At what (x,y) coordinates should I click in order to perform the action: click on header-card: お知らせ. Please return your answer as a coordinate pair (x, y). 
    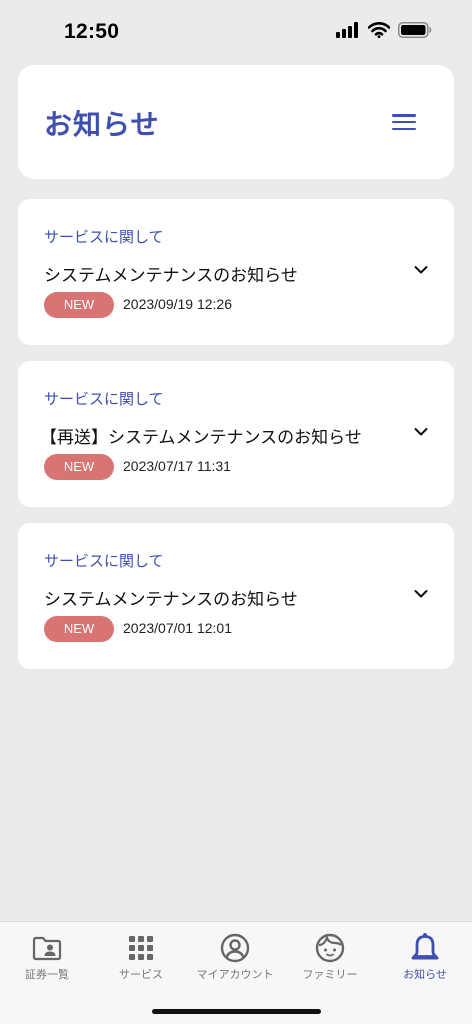
    Looking at the image, I should click on (236, 122).